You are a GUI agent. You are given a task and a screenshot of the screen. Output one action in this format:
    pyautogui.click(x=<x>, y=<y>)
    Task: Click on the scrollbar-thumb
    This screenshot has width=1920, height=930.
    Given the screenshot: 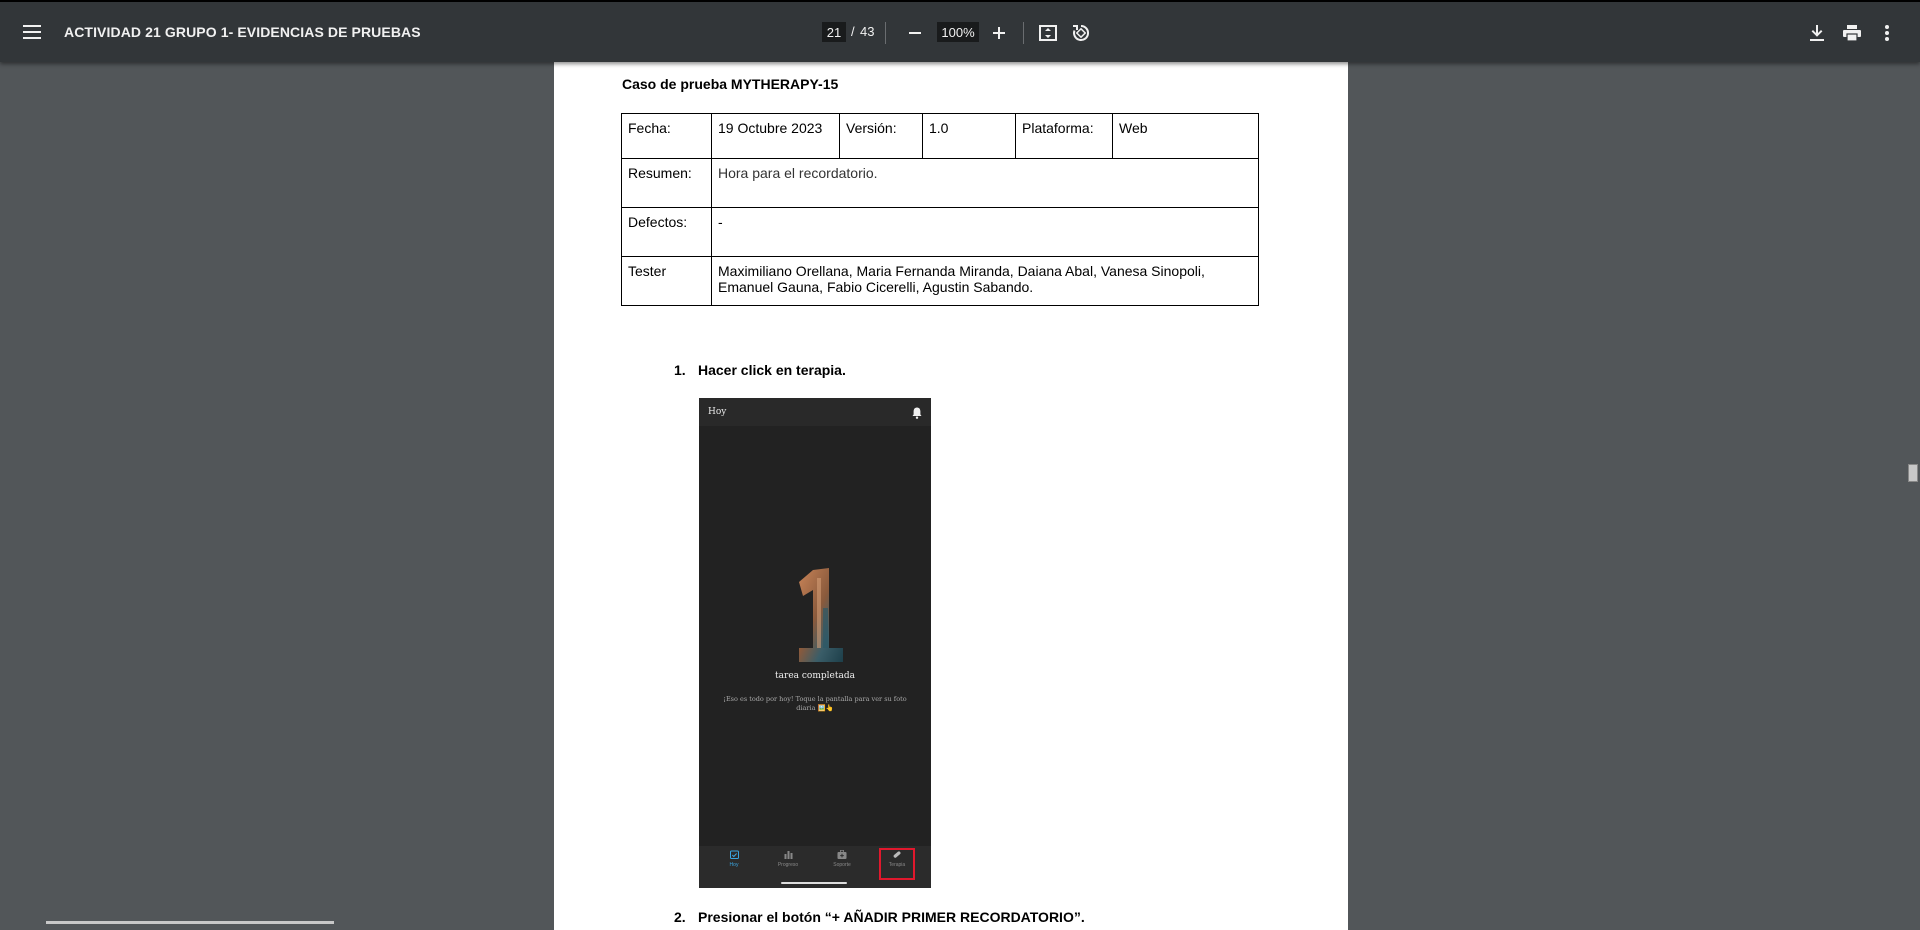 What is the action you would take?
    pyautogui.click(x=1913, y=473)
    